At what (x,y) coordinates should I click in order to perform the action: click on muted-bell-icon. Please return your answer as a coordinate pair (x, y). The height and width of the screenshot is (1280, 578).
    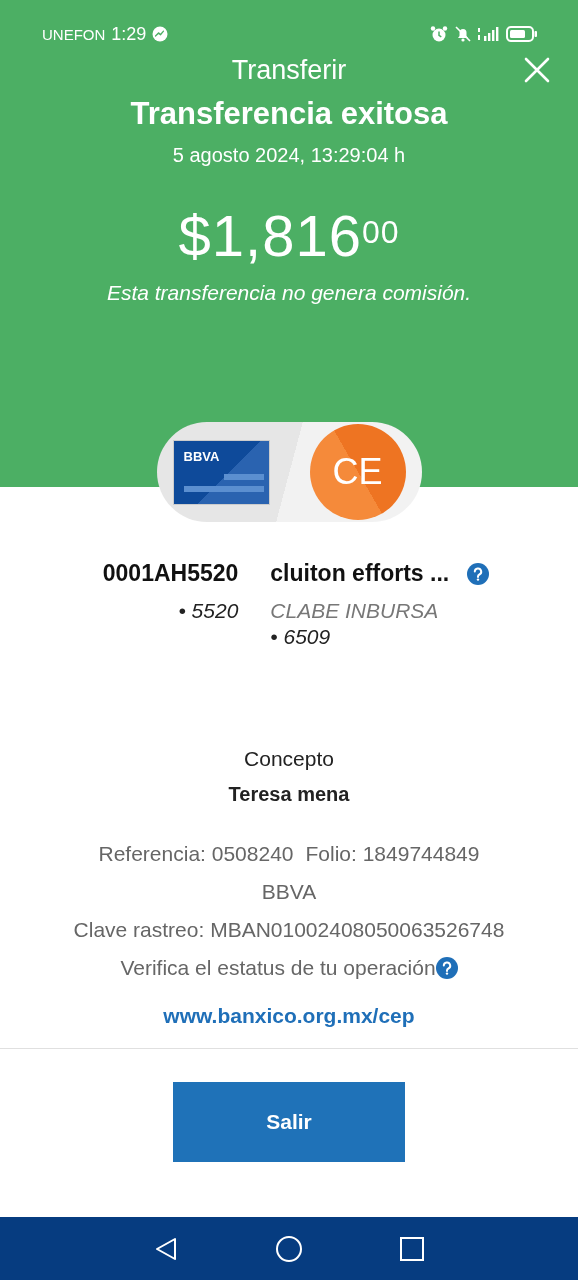
    Looking at the image, I should click on (463, 34).